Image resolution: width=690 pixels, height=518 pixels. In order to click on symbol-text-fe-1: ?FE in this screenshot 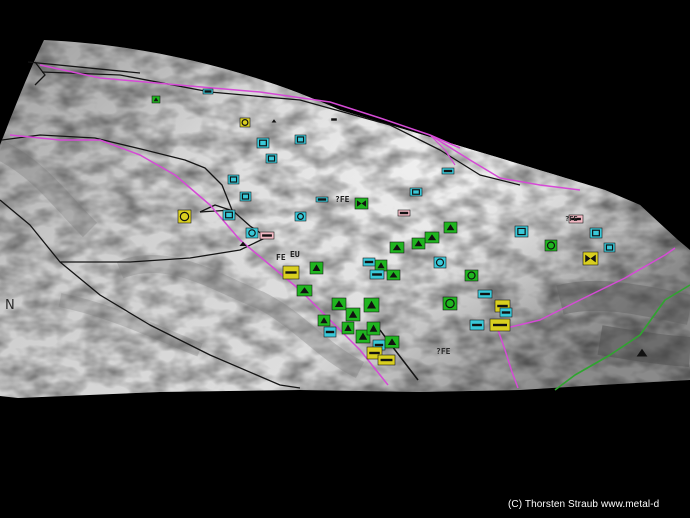, I will do `click(342, 199)`.